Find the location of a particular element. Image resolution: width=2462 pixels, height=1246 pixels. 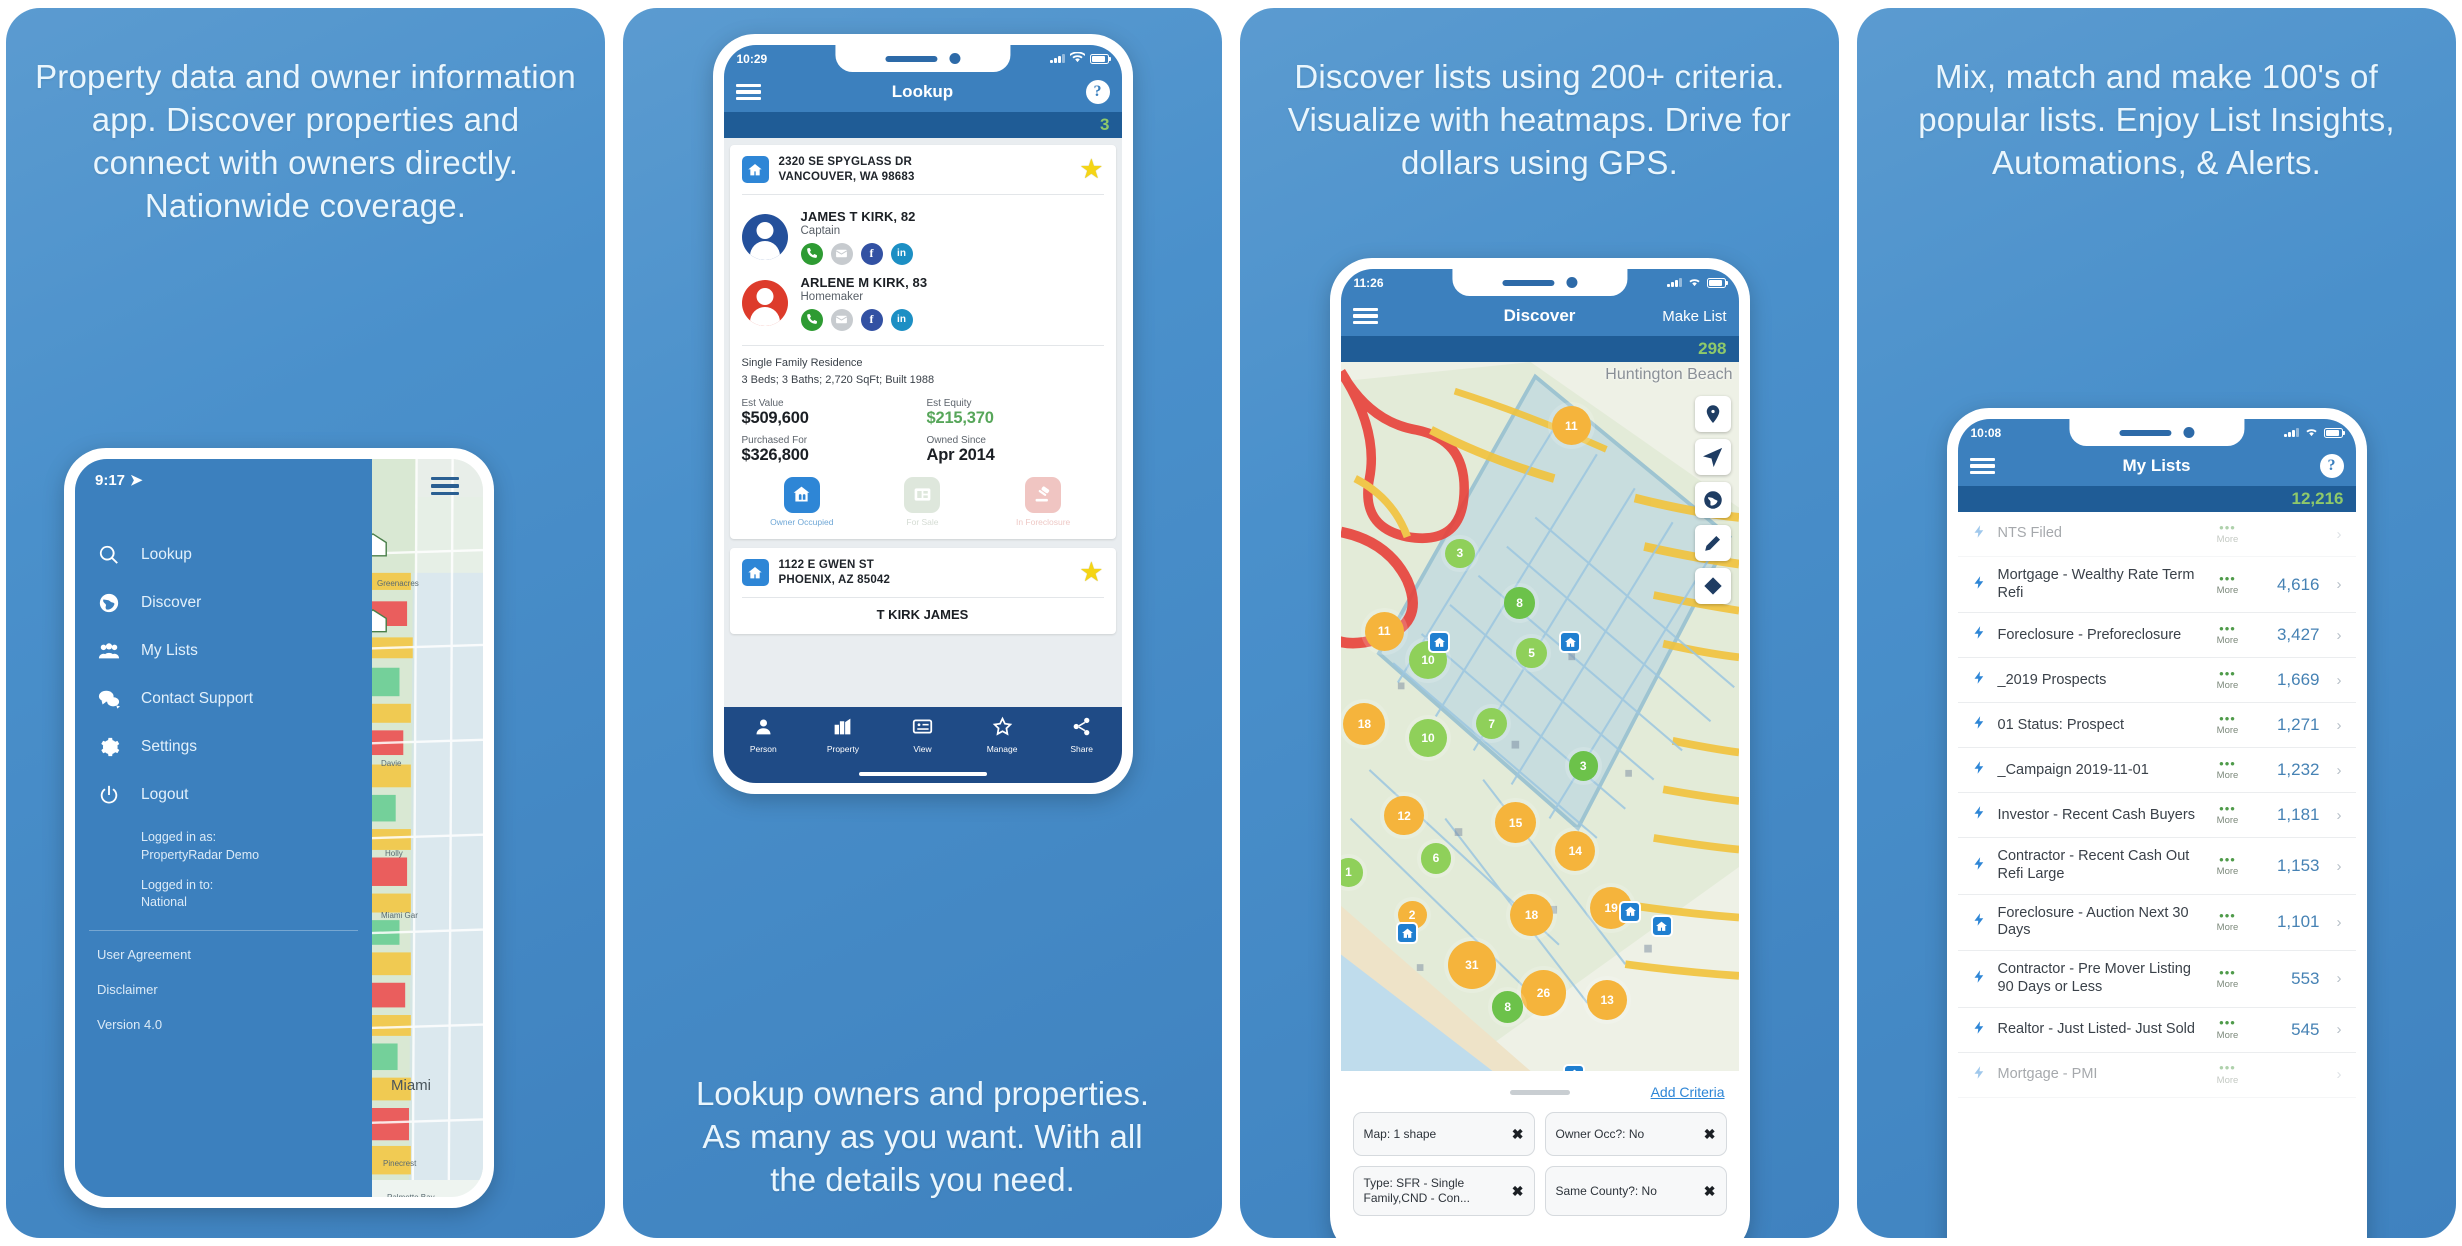

shapes-icon is located at coordinates (1712, 586).